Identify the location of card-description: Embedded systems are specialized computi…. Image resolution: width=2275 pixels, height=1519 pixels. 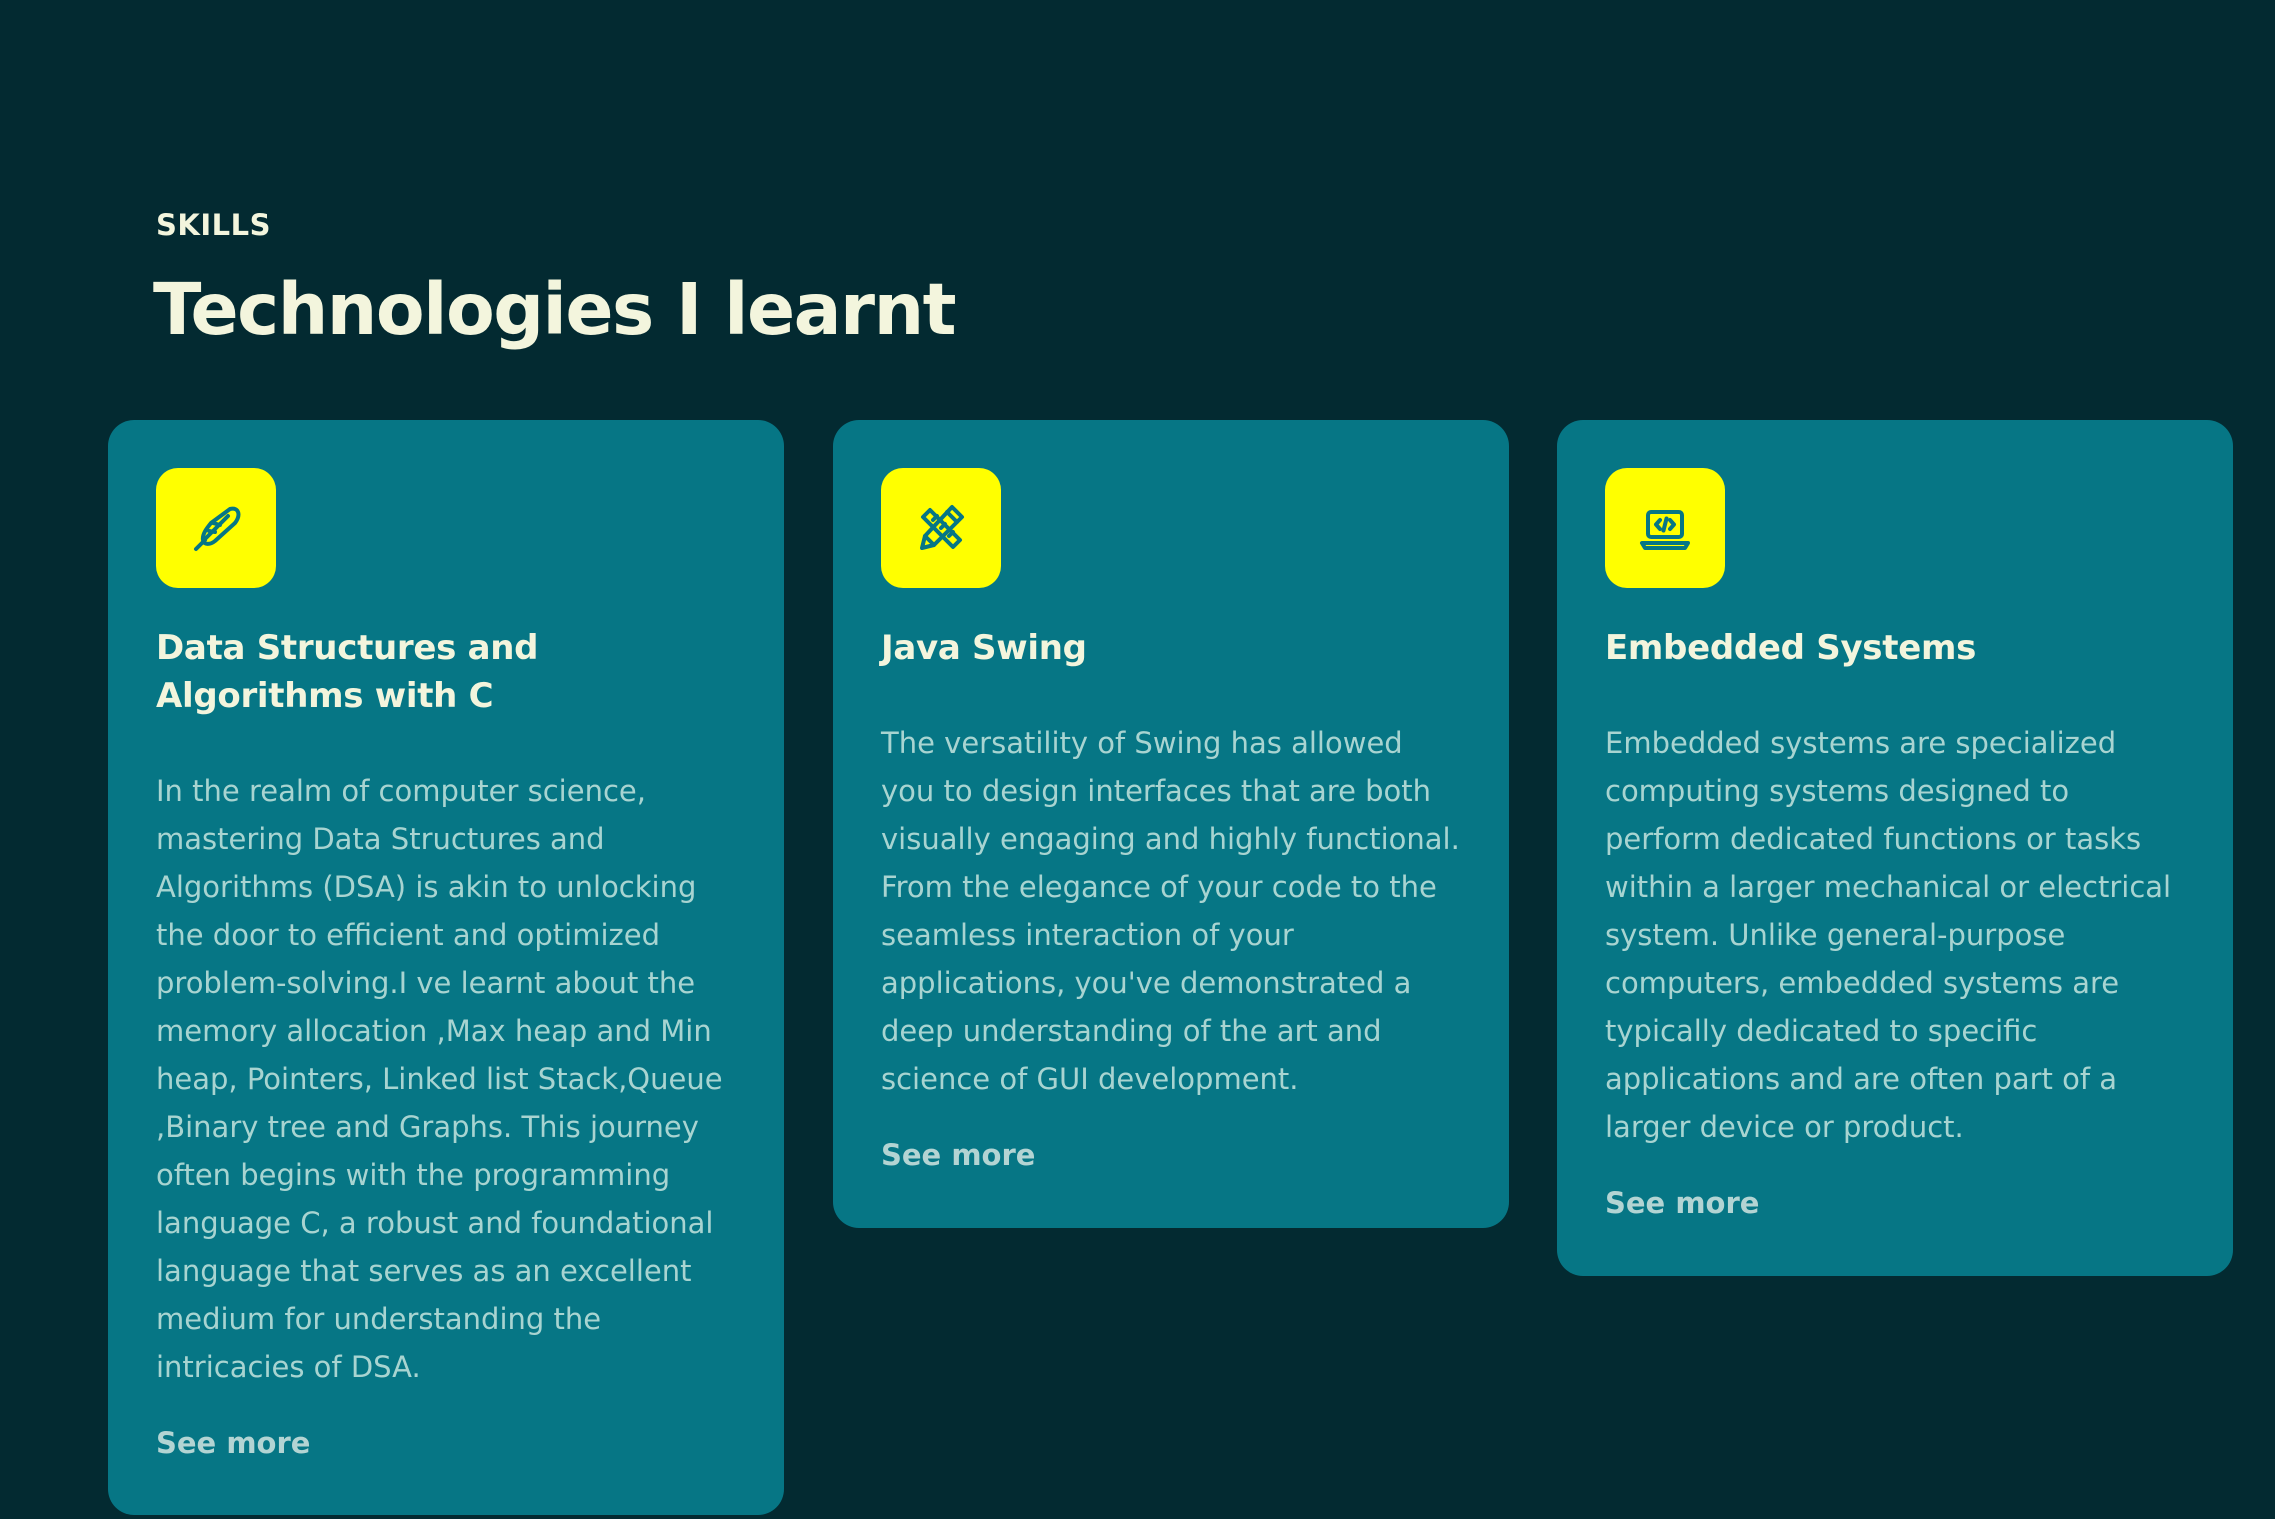
(1888, 935).